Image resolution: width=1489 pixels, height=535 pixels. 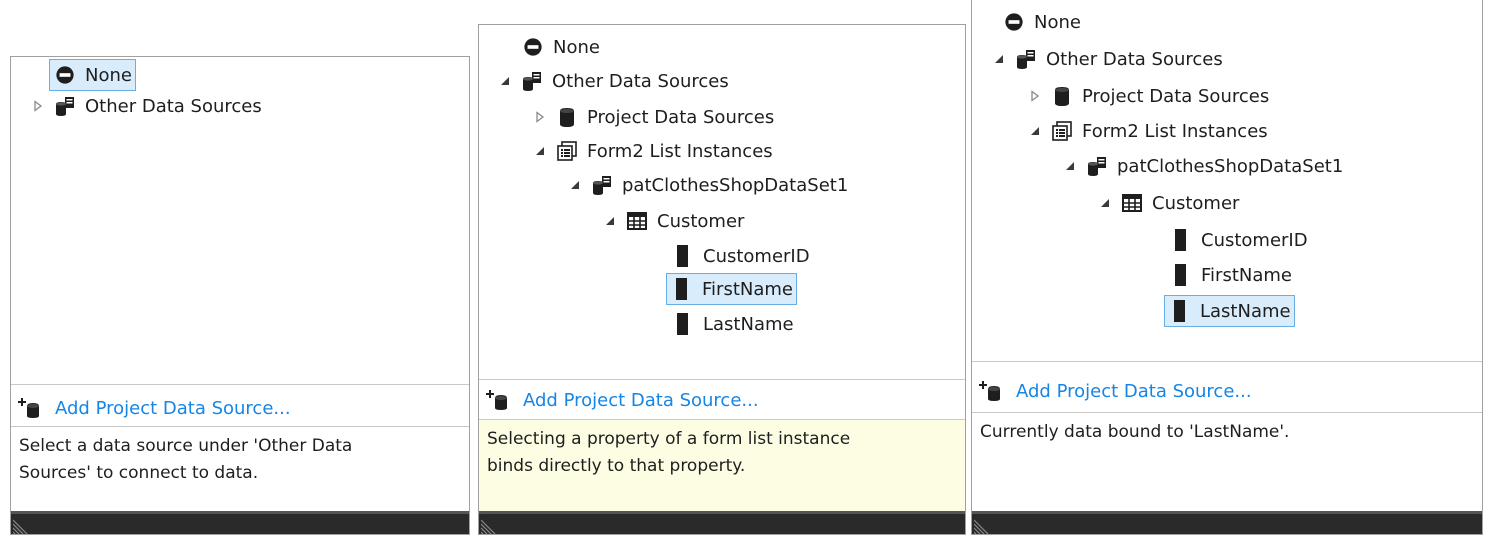 I want to click on selection-highlight: None, so click(x=92, y=75).